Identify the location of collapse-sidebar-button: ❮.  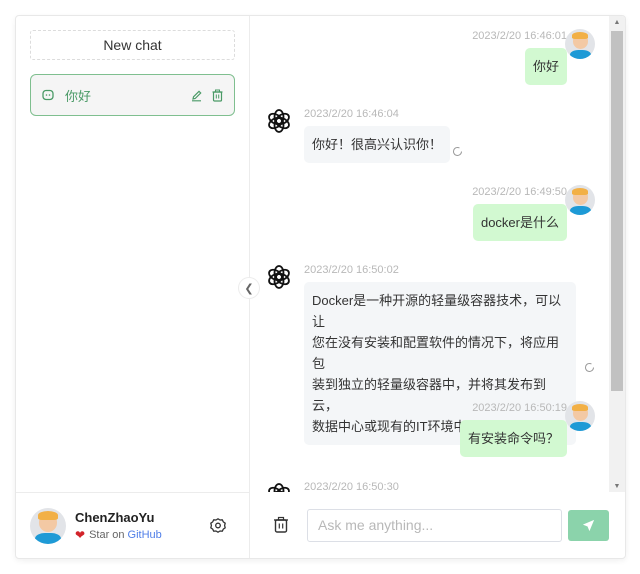
(249, 288).